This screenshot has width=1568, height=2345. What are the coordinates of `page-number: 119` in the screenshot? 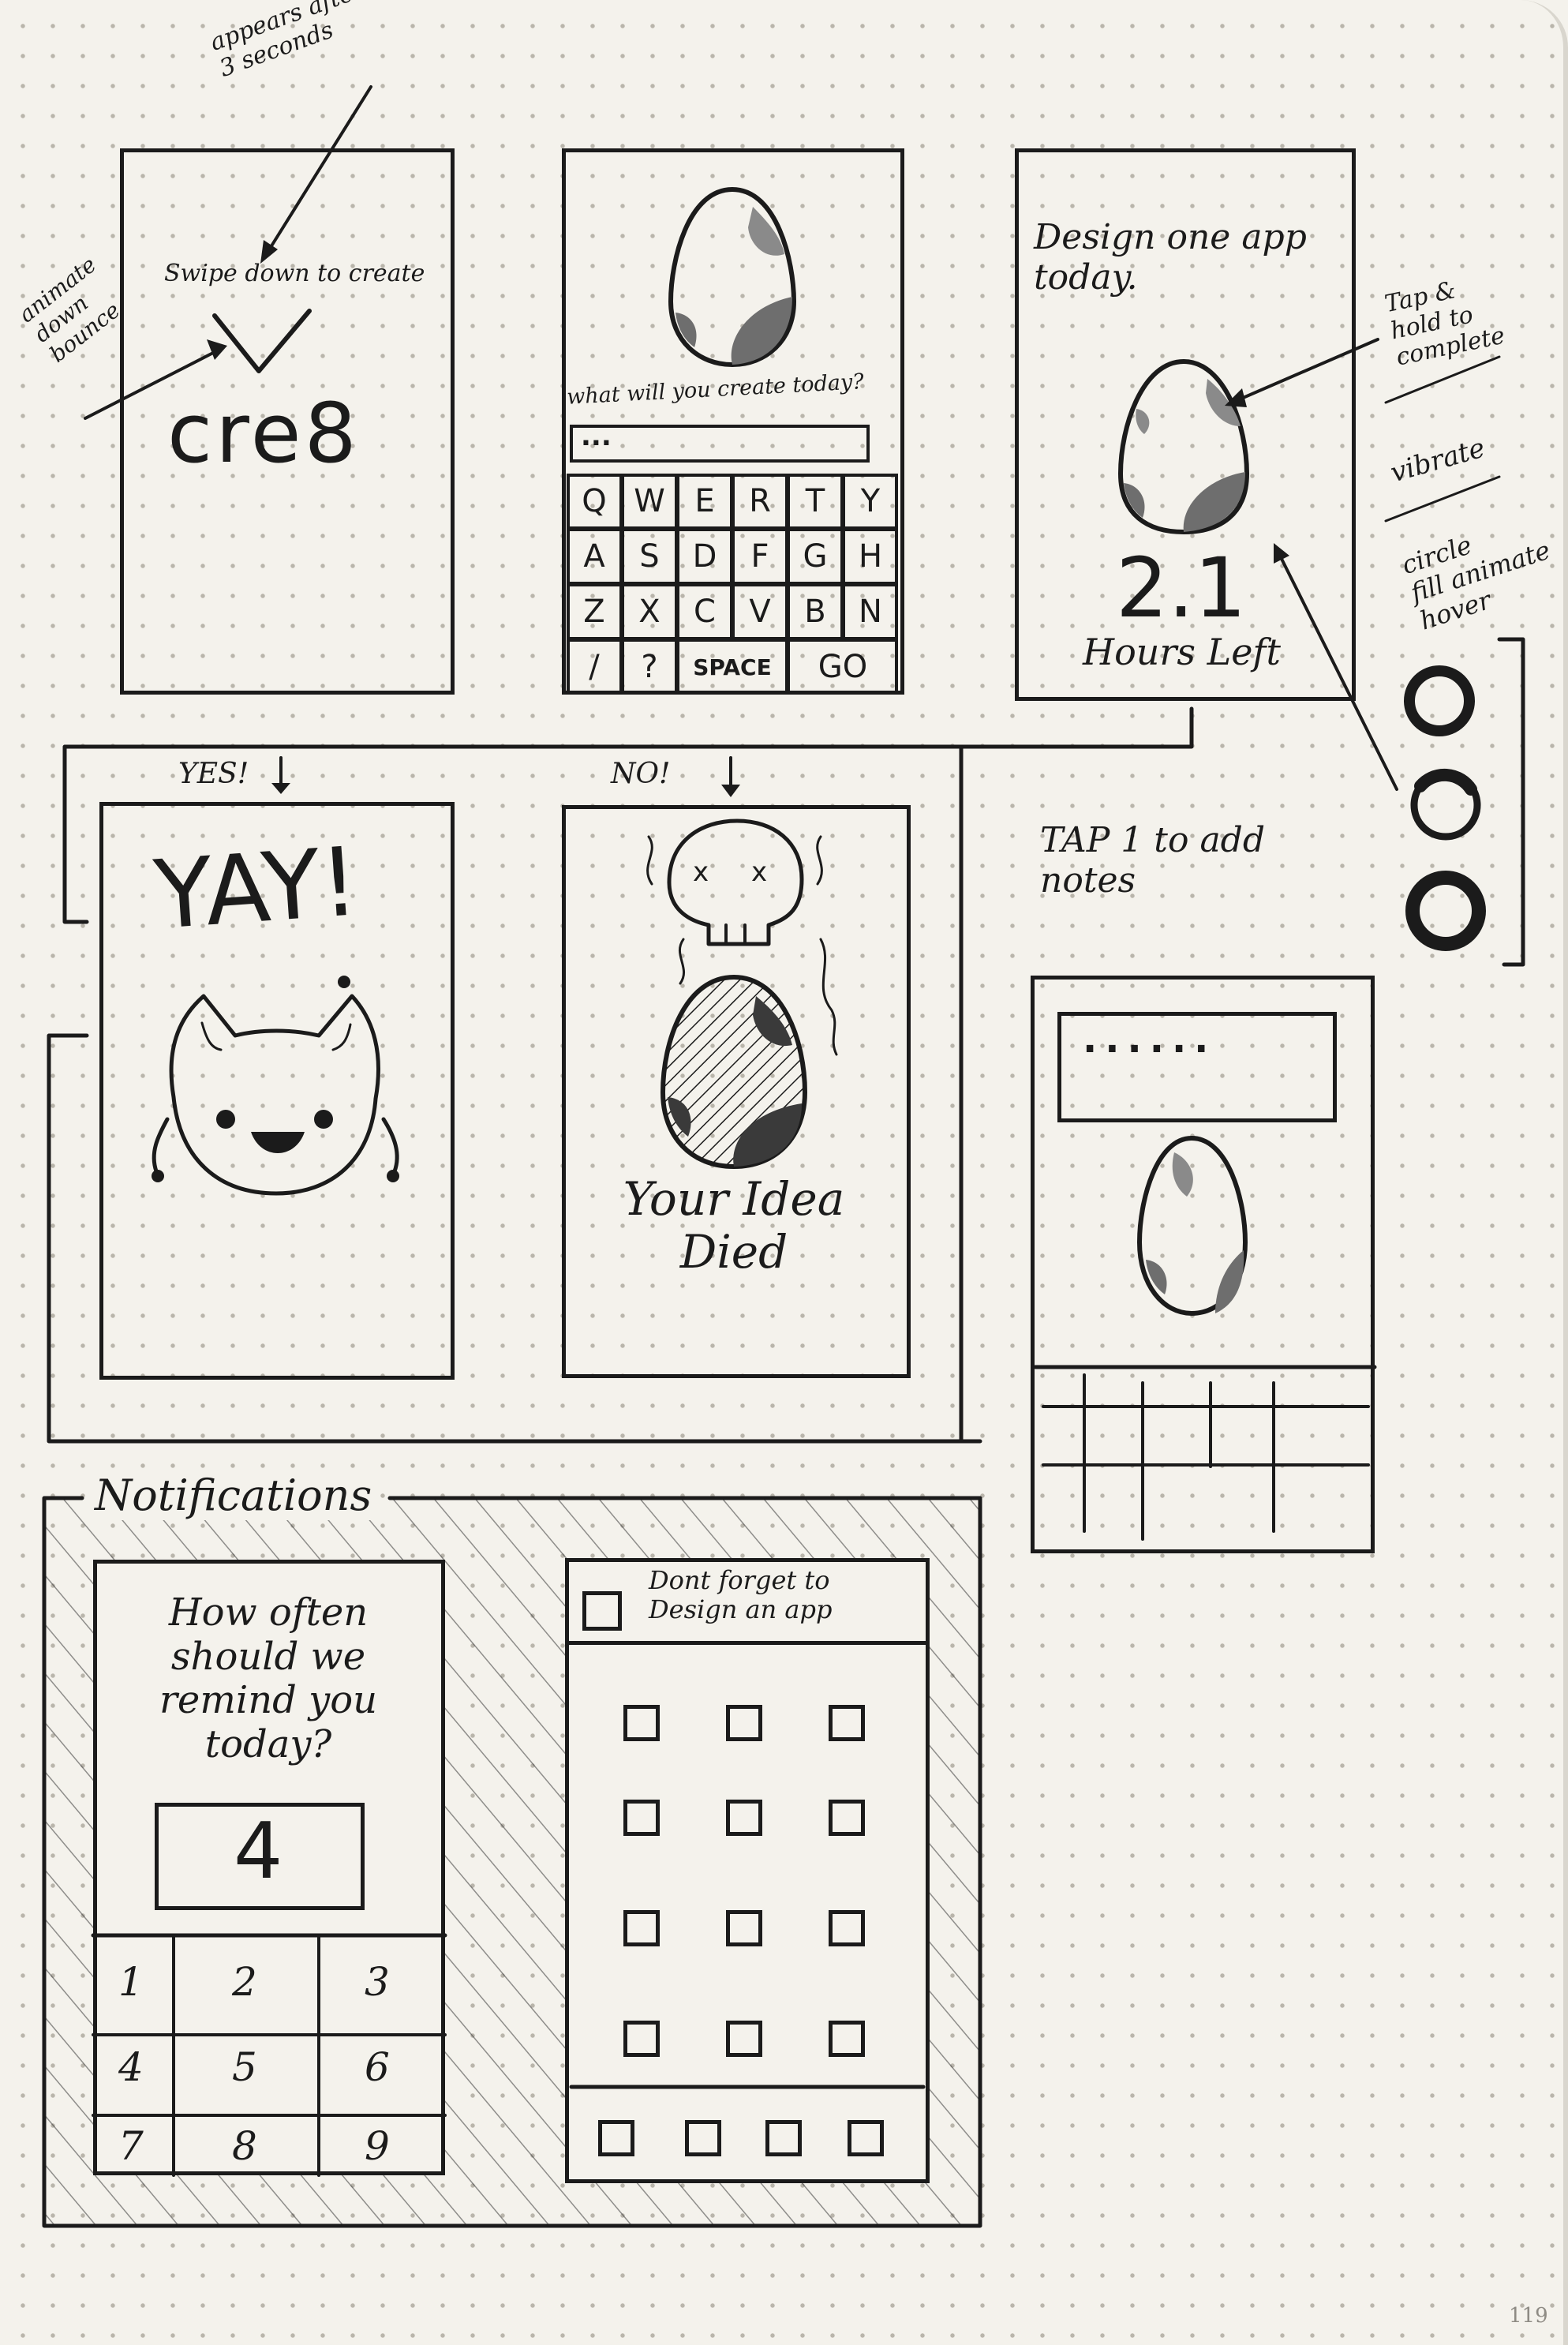 It's located at (1529, 2316).